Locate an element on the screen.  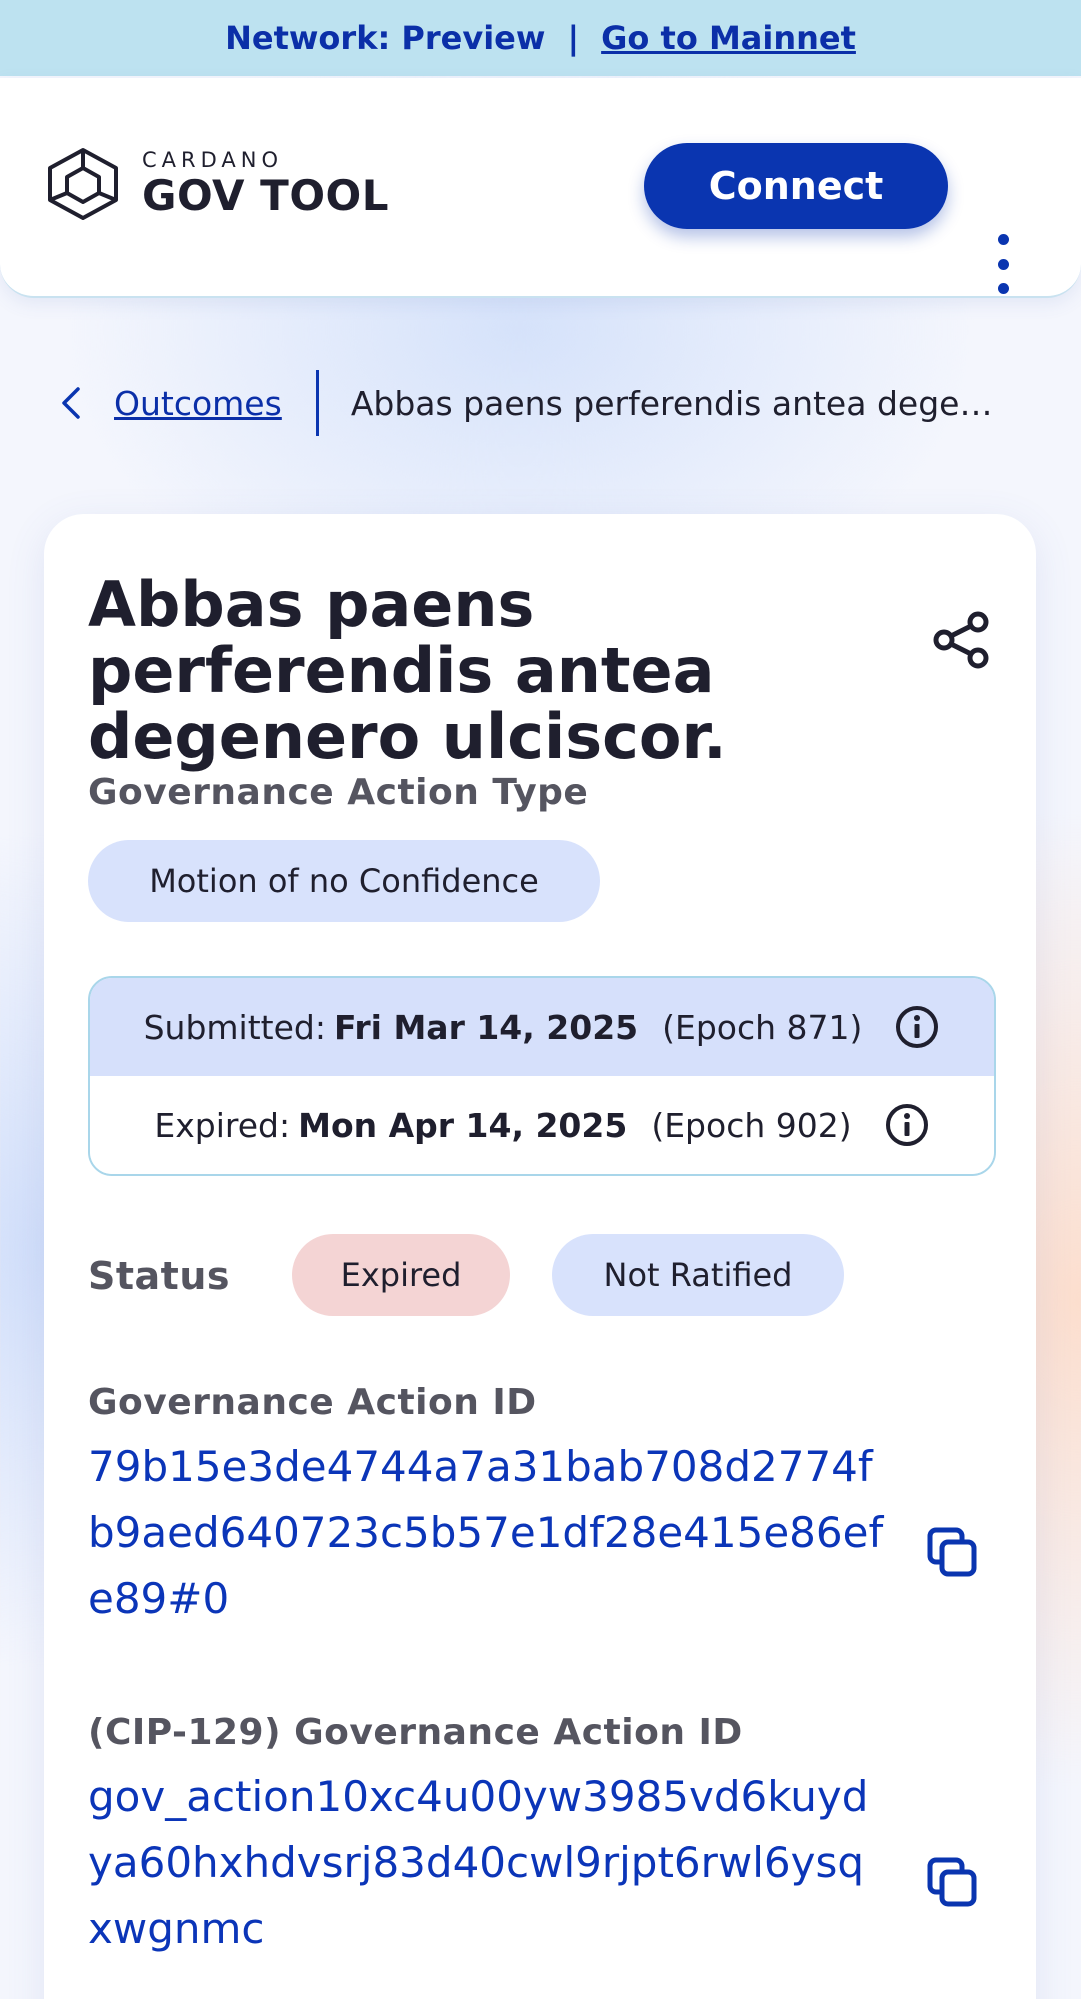
cip129-id-label: (CIP-129) Governance Action ID is located at coordinates (415, 1732).